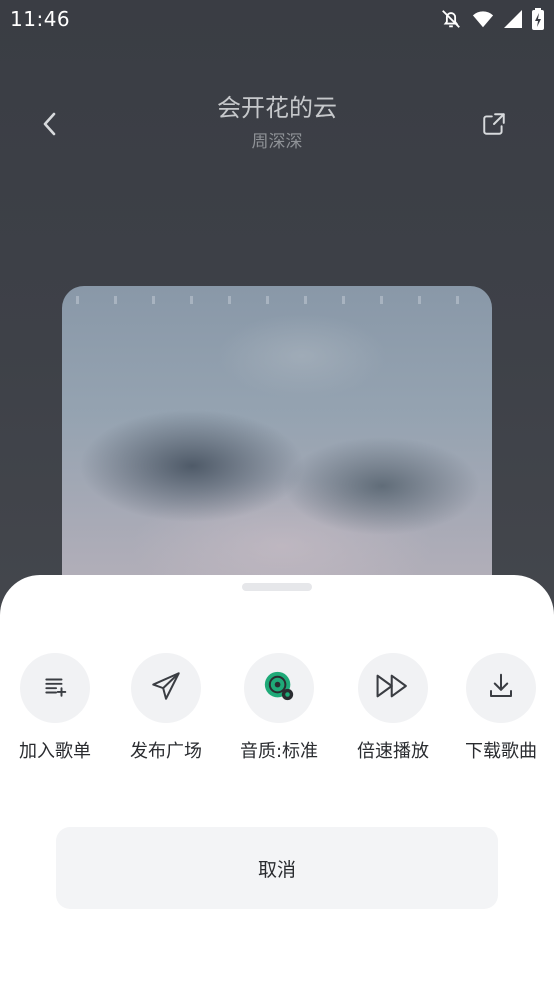 This screenshot has height=984, width=554. I want to click on action-row: 加入歌单 发布广场 音质:标准 倍速播放 下载歌曲, so click(277, 713).